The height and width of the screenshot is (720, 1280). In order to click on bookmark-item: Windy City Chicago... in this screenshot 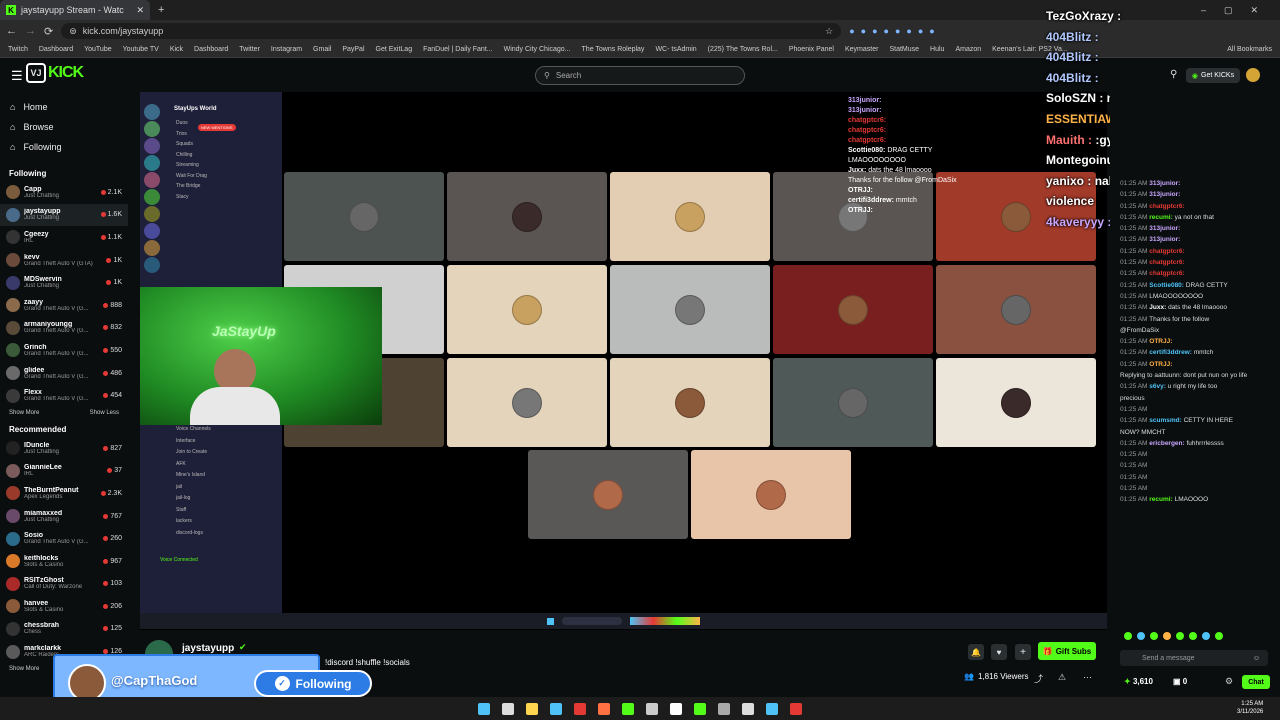, I will do `click(537, 49)`.